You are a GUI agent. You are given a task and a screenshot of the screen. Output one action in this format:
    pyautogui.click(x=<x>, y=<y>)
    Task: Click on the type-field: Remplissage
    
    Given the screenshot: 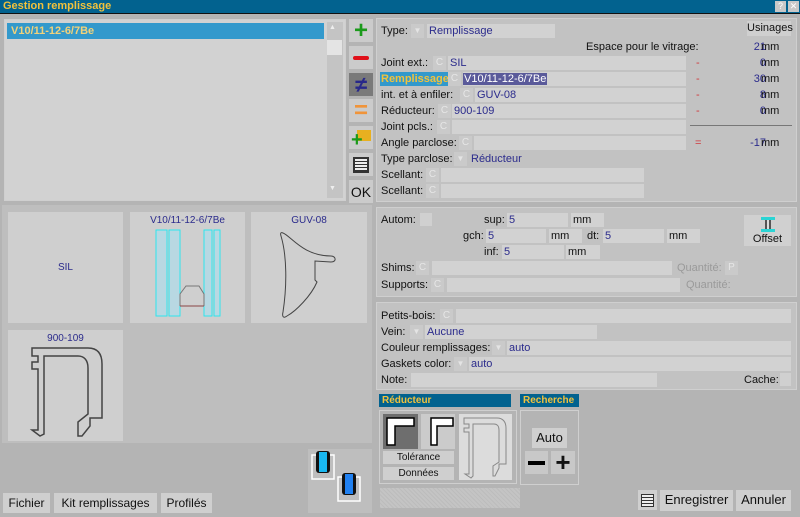 What is the action you would take?
    pyautogui.click(x=491, y=31)
    